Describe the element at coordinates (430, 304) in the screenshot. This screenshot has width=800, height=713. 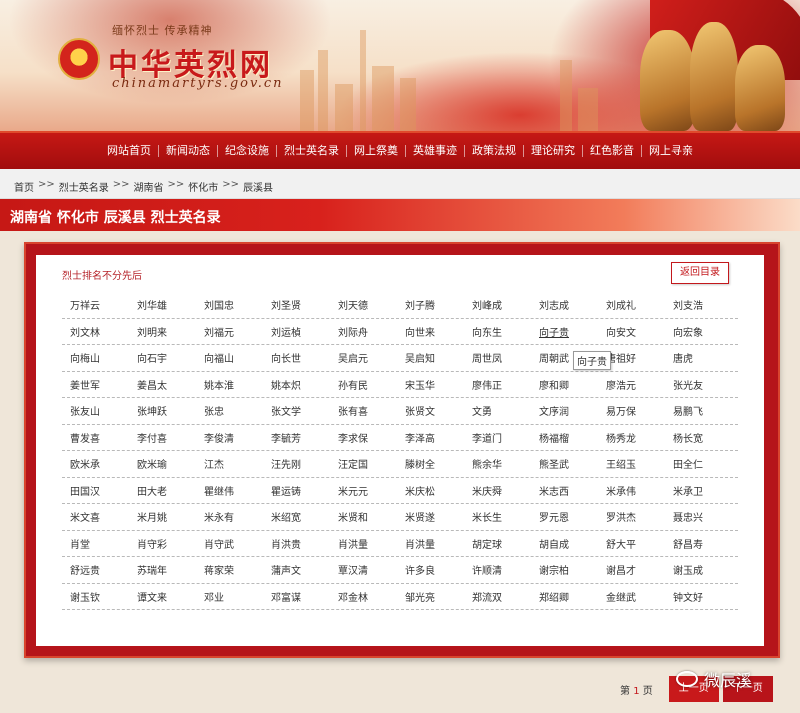
I see `martyr-name-link: 刘子腾` at that location.